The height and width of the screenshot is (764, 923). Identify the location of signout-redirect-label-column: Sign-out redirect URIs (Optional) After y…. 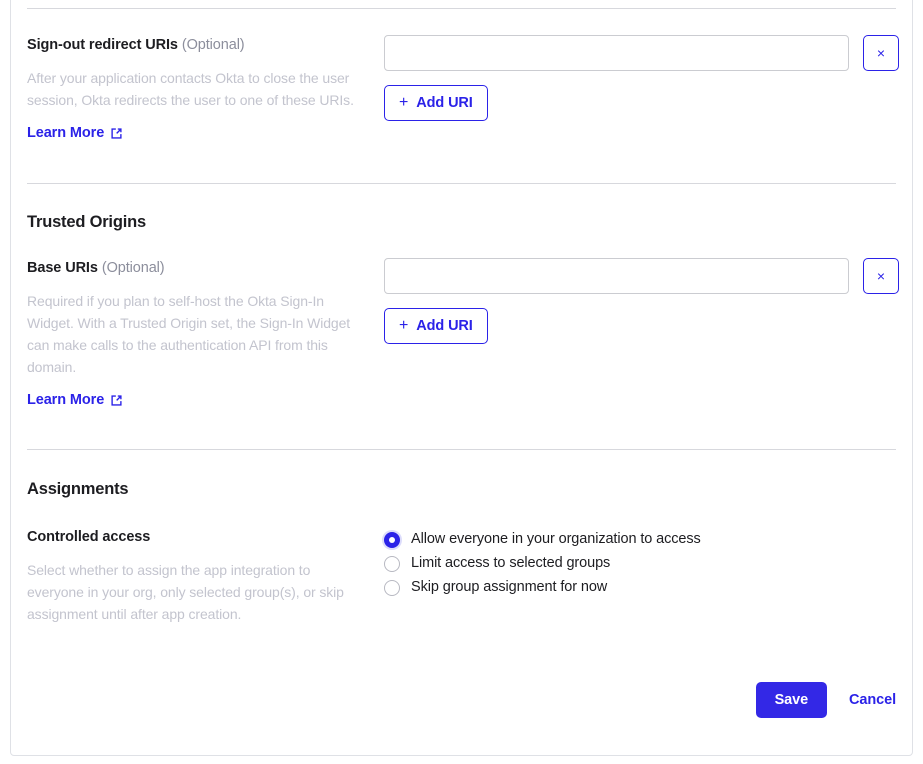
(205, 88).